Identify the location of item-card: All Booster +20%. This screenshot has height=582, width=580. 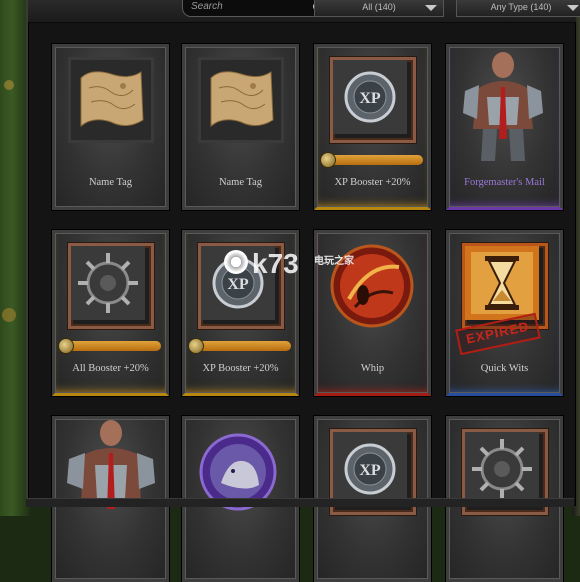
(110, 313).